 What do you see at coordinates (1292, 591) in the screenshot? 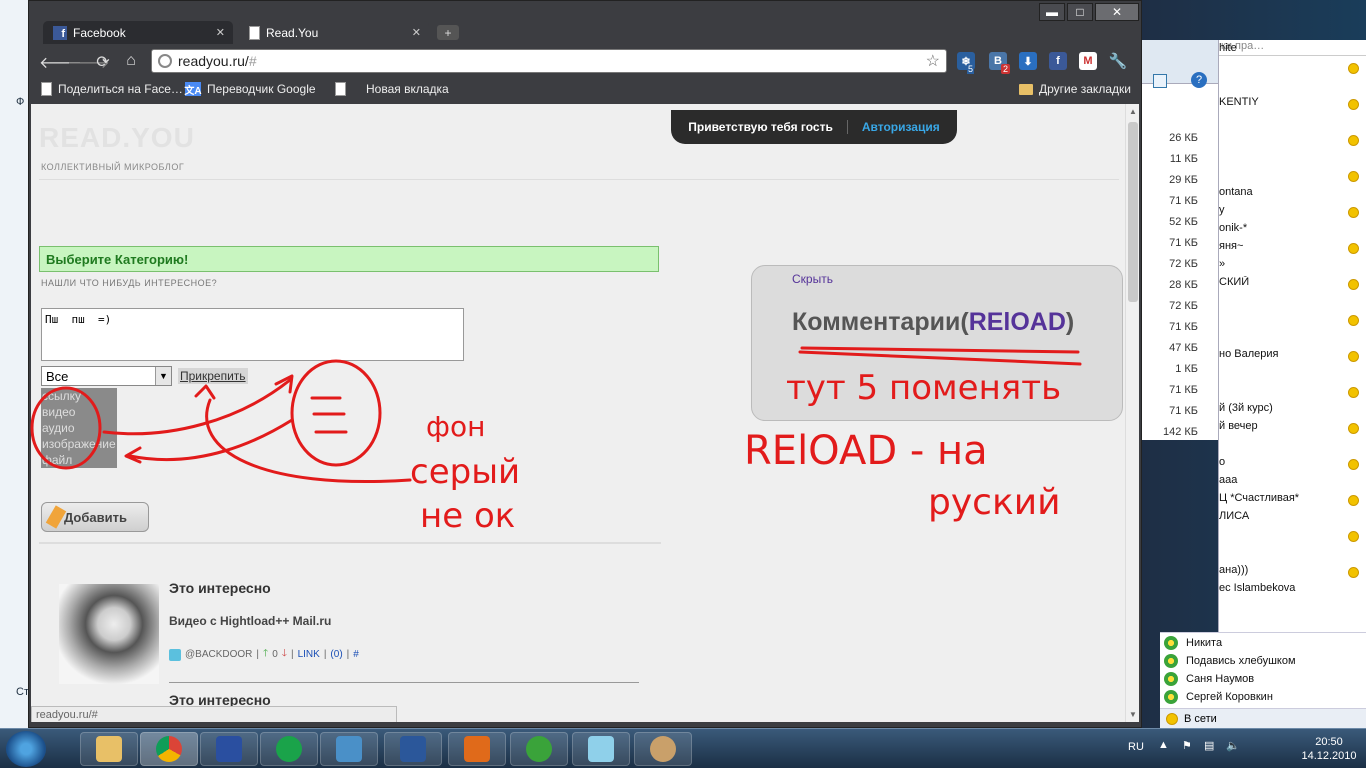
I see `contact-item: ec Islambekova` at bounding box center [1292, 591].